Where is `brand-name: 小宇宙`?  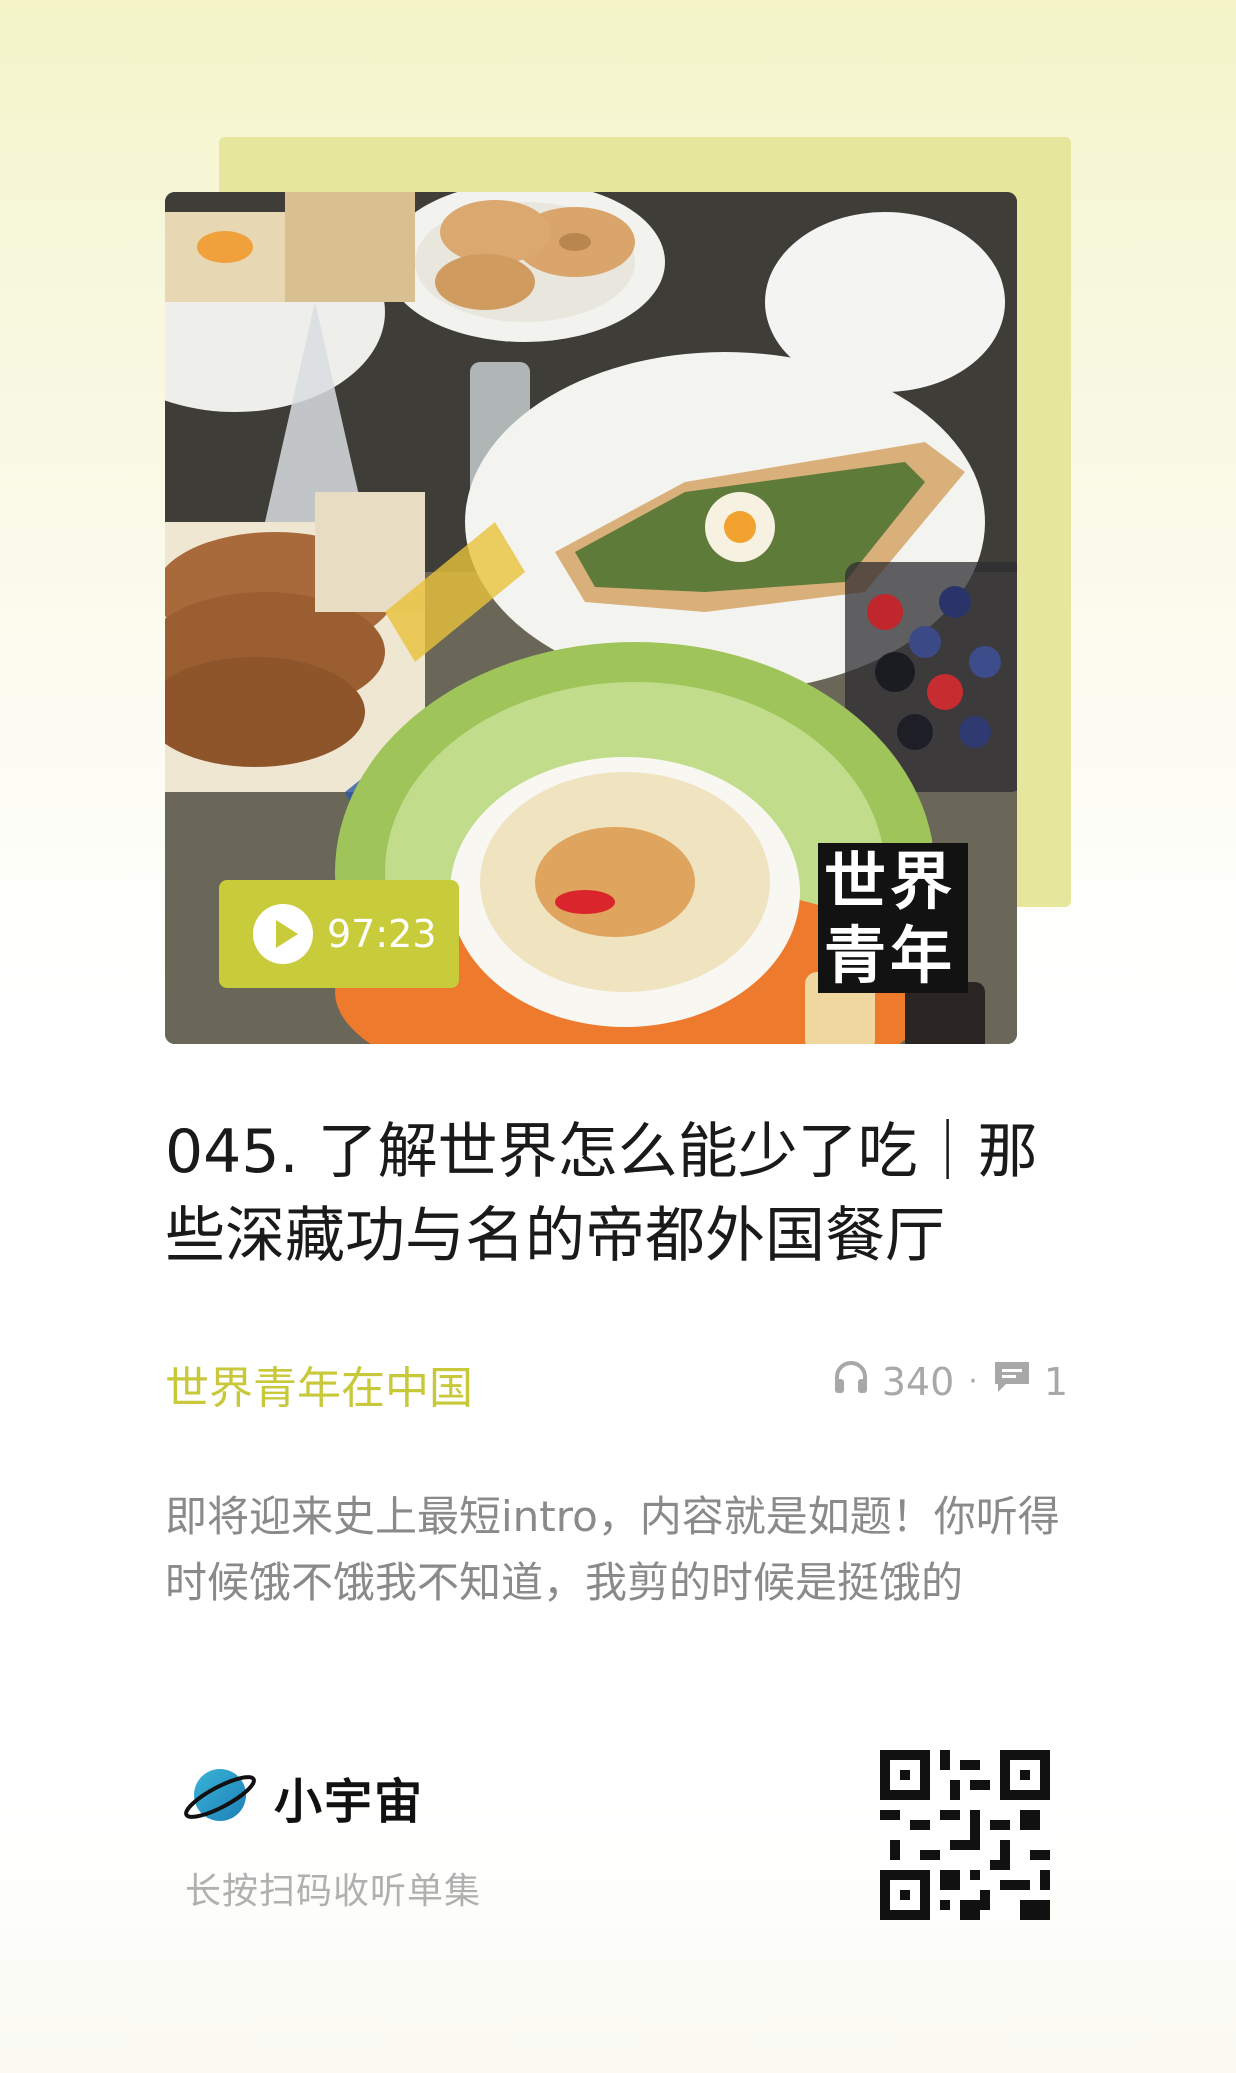
brand-name: 小宇宙 is located at coordinates (349, 1802).